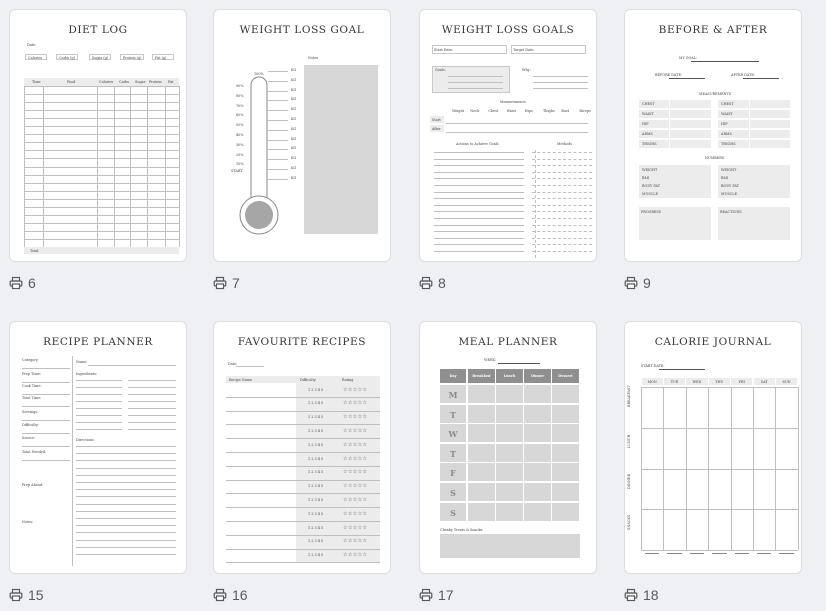 The image size is (826, 611). What do you see at coordinates (302, 30) in the screenshot?
I see `page-title: WEIGHT LOSS GOAL` at bounding box center [302, 30].